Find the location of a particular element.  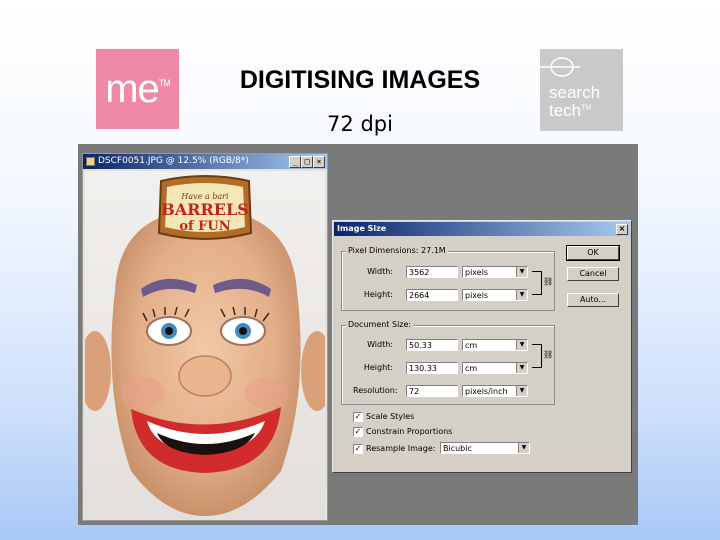

constrain-proportions-checkbox: ✓ is located at coordinates (358, 432).